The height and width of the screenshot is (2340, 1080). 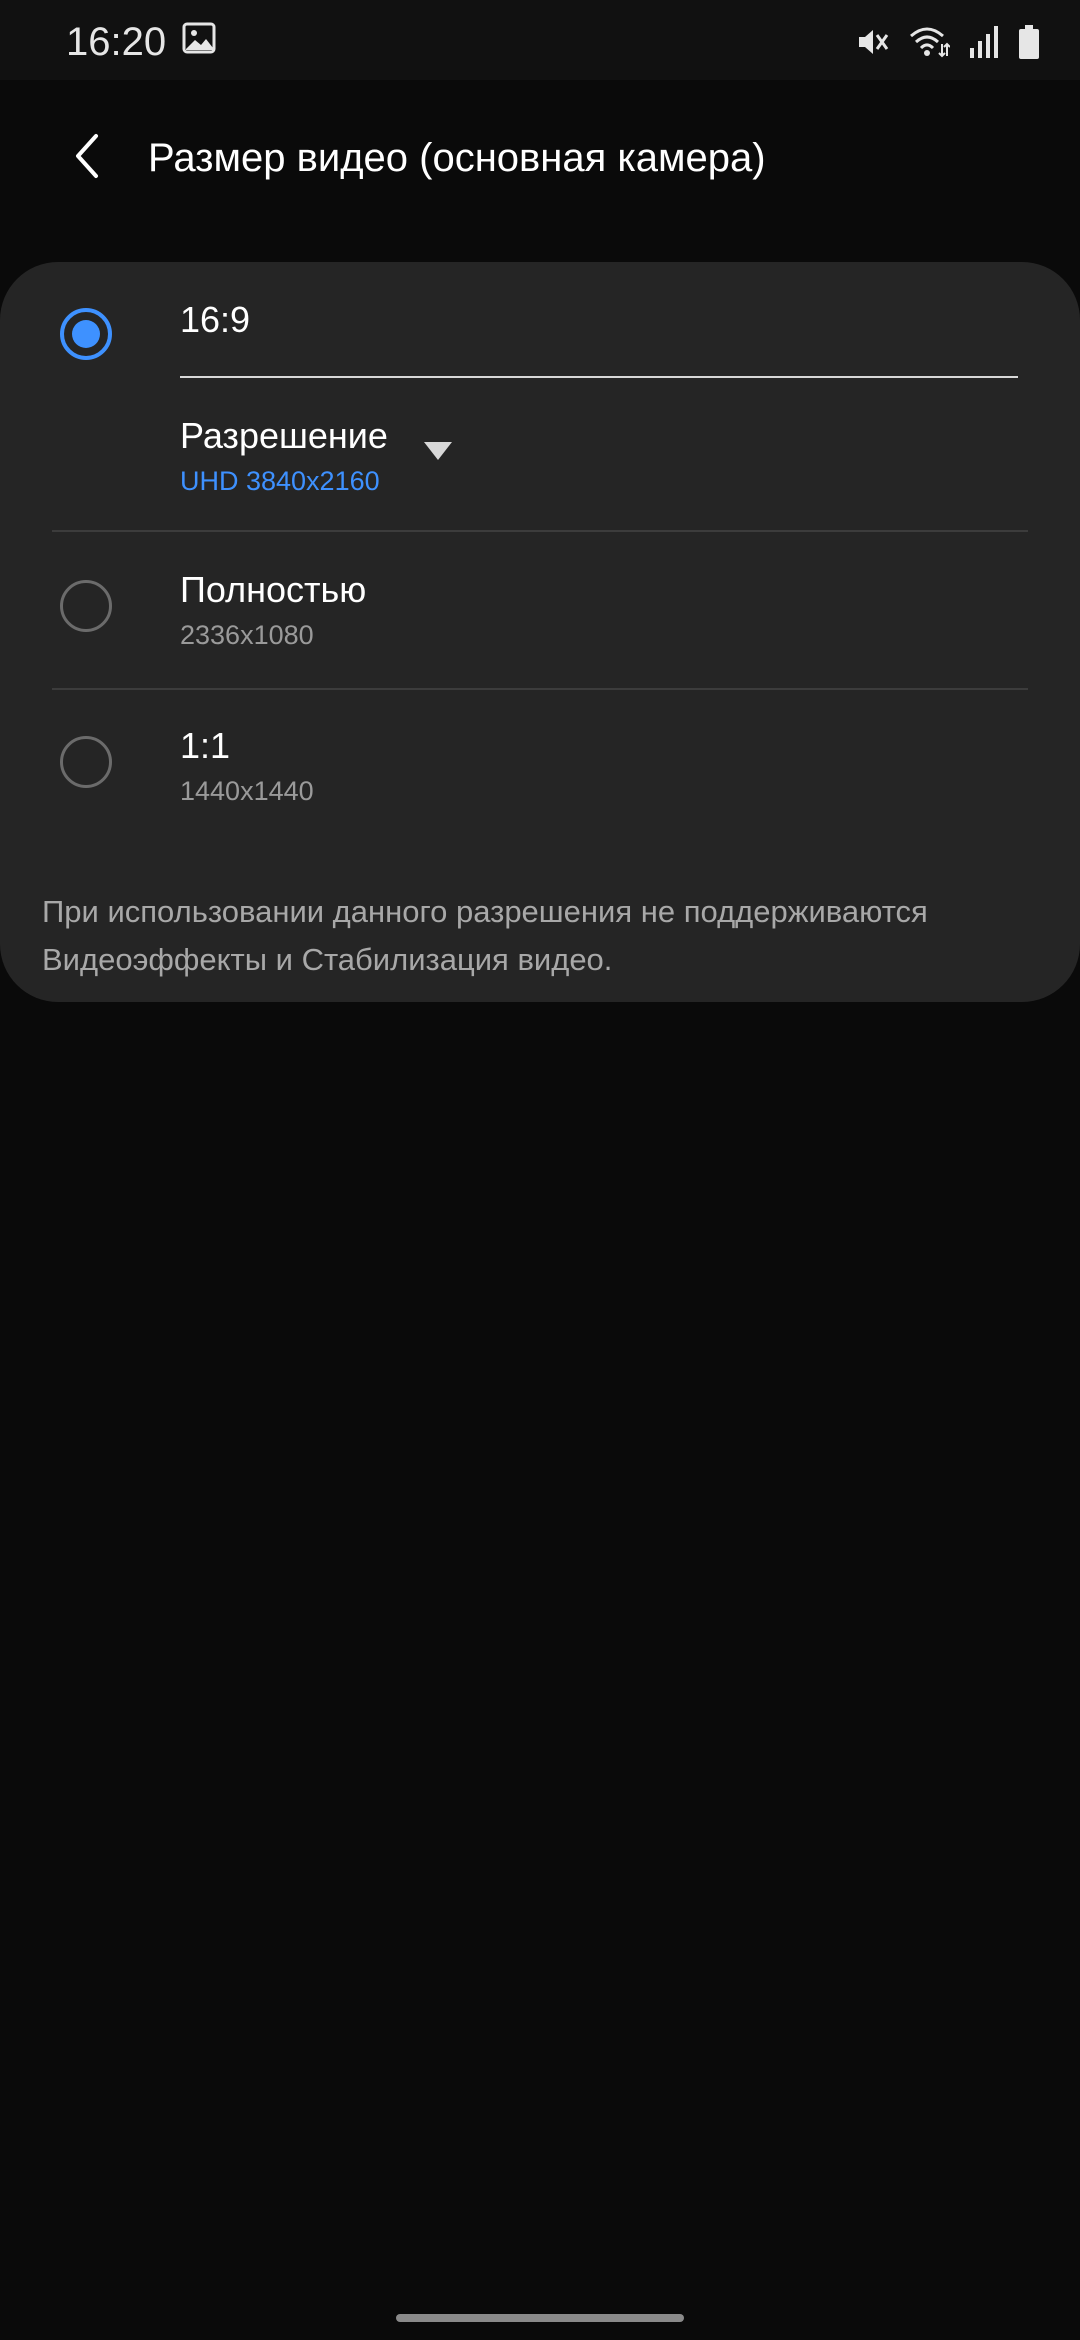 What do you see at coordinates (457, 158) in the screenshot?
I see `page-title: Размер видео (основная камера)` at bounding box center [457, 158].